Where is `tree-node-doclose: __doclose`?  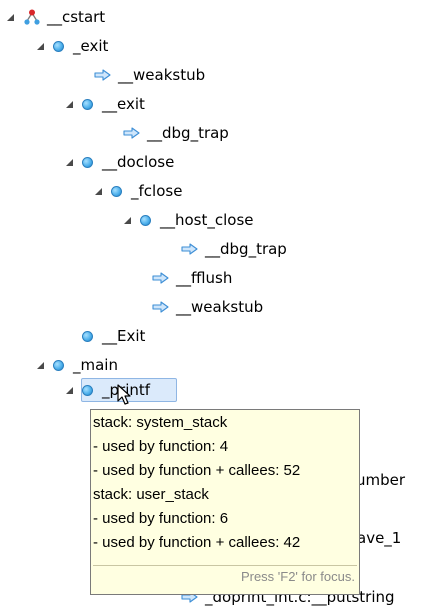 tree-node-doclose: __doclose is located at coordinates (120, 162).